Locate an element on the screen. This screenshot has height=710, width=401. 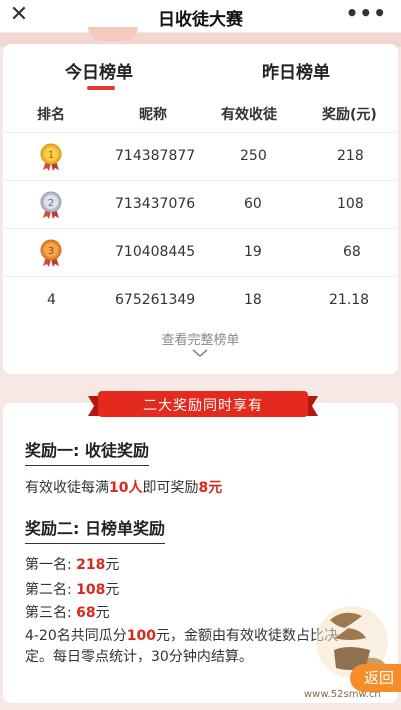
silver-medal-icon: 2 is located at coordinates (51, 205).